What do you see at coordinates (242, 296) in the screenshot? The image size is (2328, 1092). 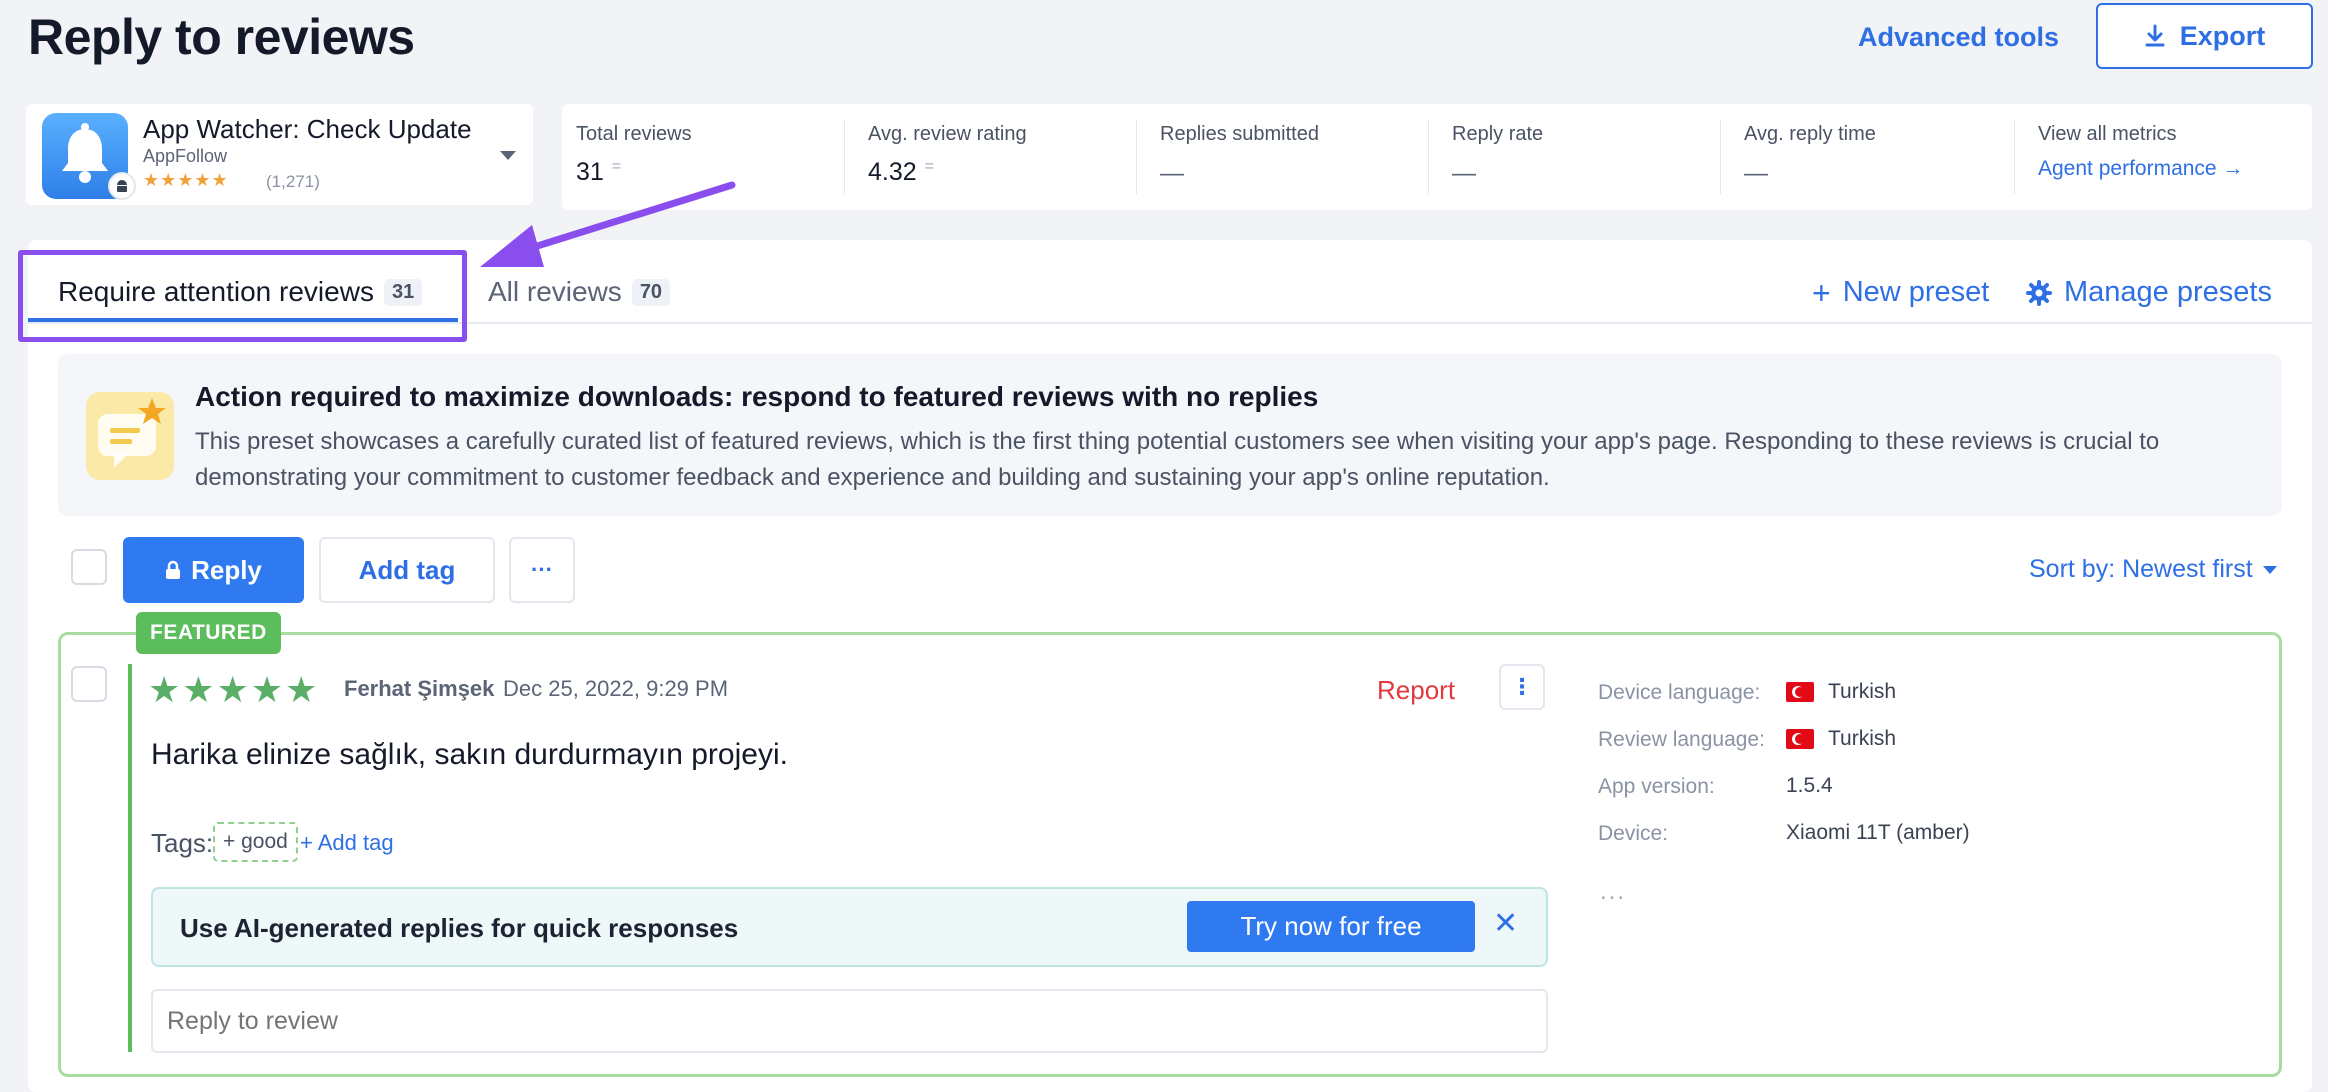 I see `annotation-highlight-box` at bounding box center [242, 296].